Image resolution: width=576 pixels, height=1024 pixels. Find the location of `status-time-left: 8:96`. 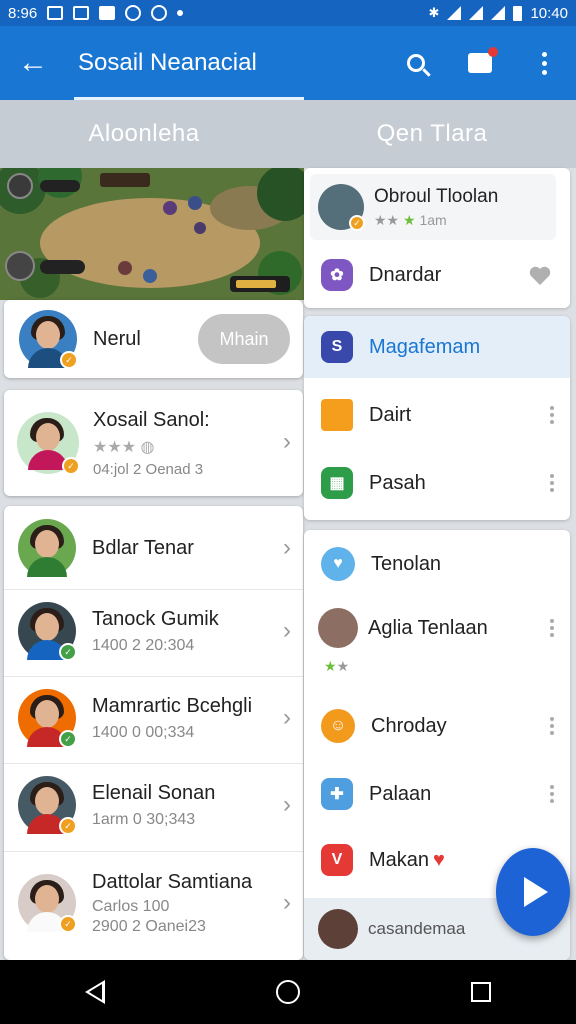

status-time-left: 8:96 is located at coordinates (23, 13).